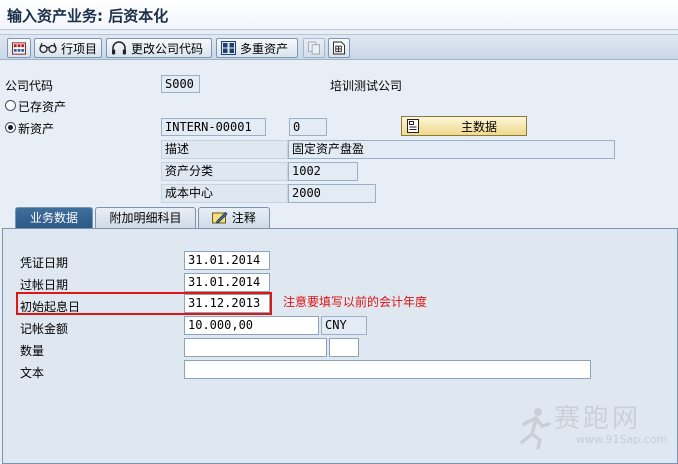 This screenshot has height=464, width=678. I want to click on new-asset-label: 新资产, so click(36, 129).